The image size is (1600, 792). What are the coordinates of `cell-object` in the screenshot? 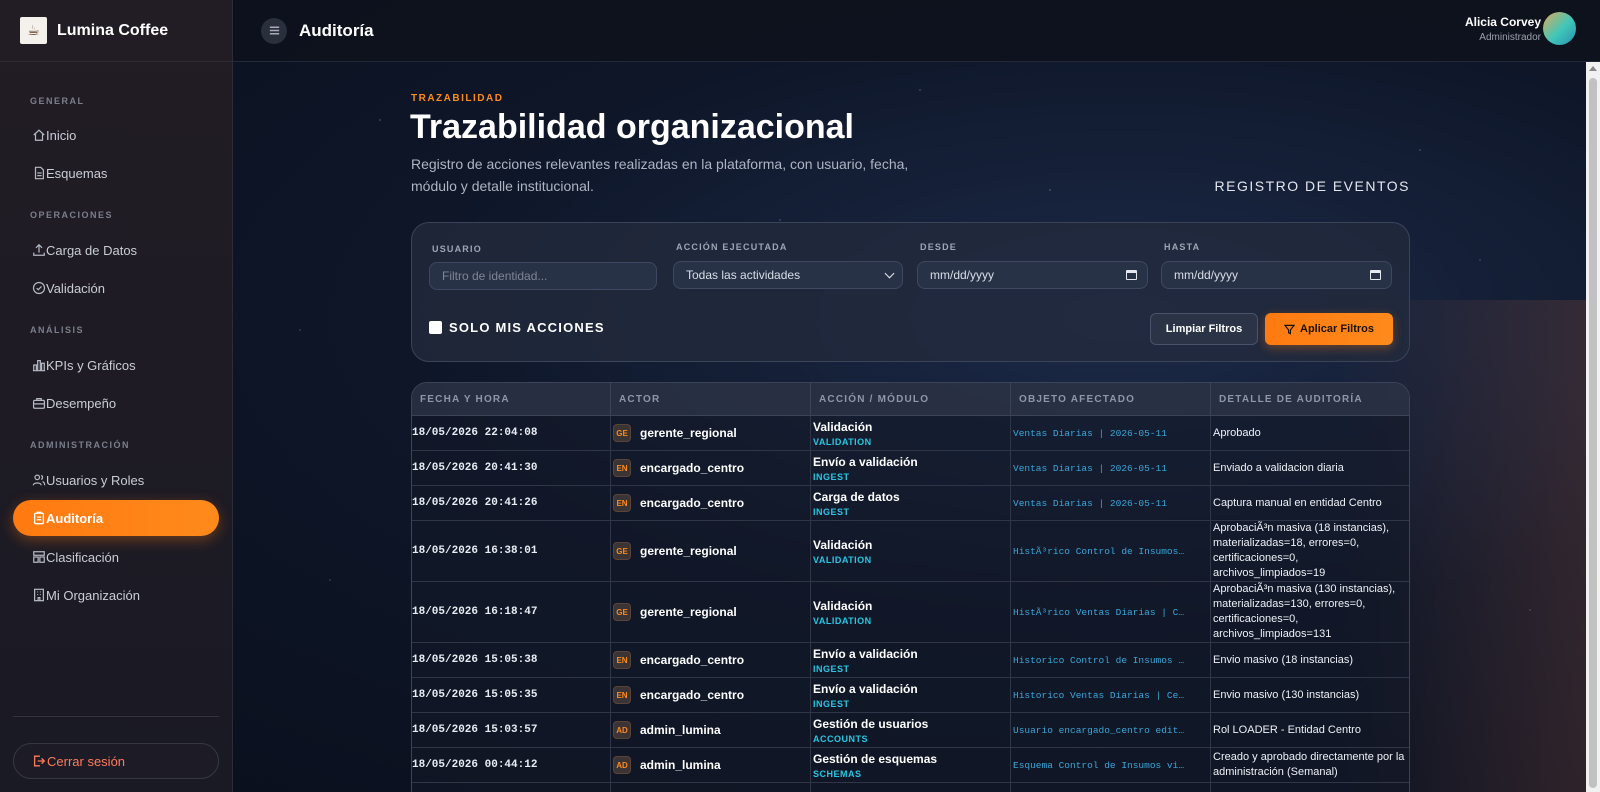 It's located at (1111, 787).